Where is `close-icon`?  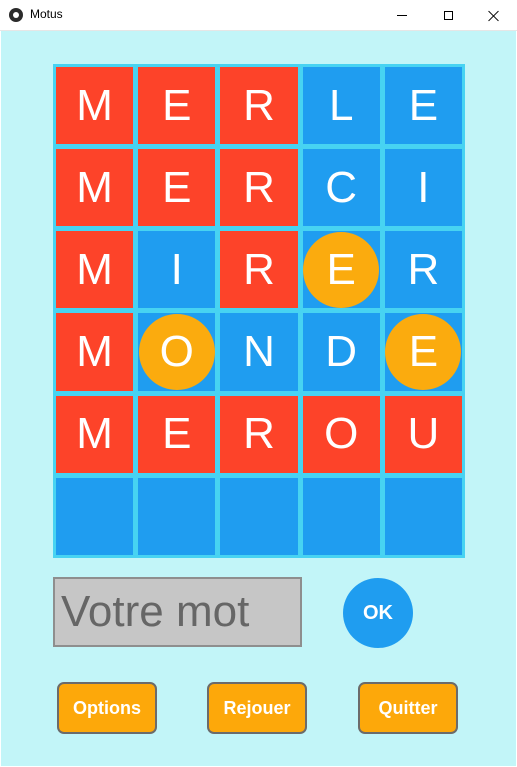
close-icon is located at coordinates (494, 16).